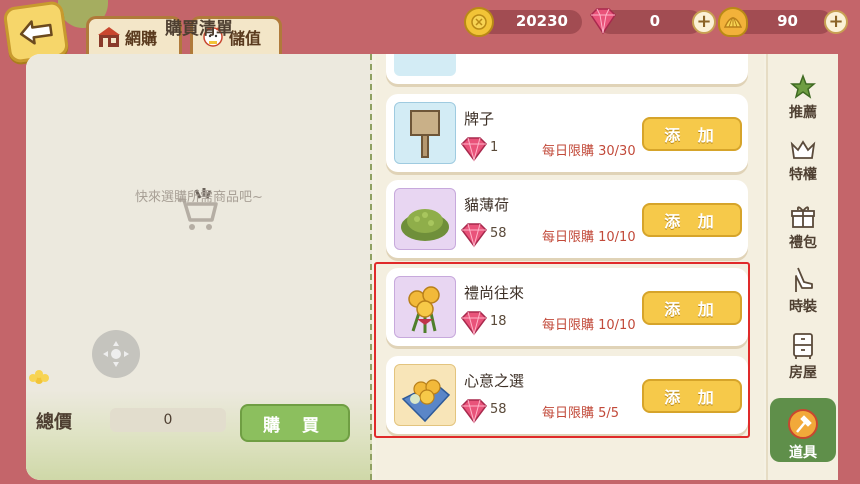 The height and width of the screenshot is (484, 860). What do you see at coordinates (295, 423) in the screenshot?
I see `buy-button: 購 買` at bounding box center [295, 423].